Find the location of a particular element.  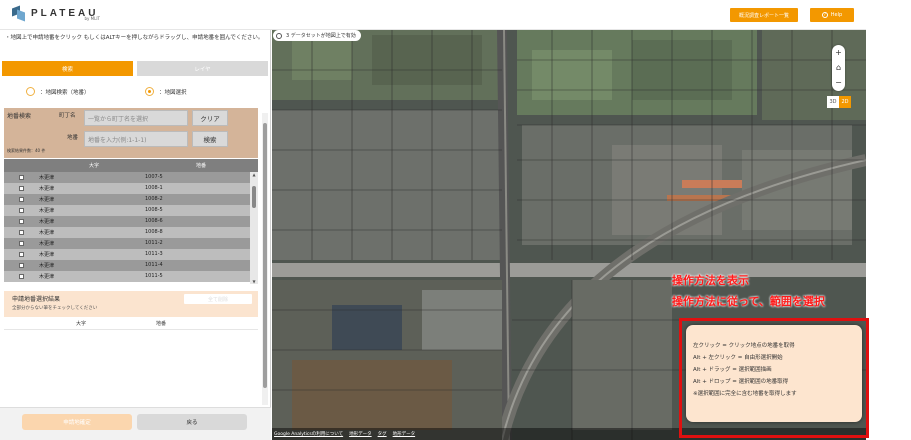

annotation-select-range: 操作方法に従って、範囲を選択 is located at coordinates (748, 301).